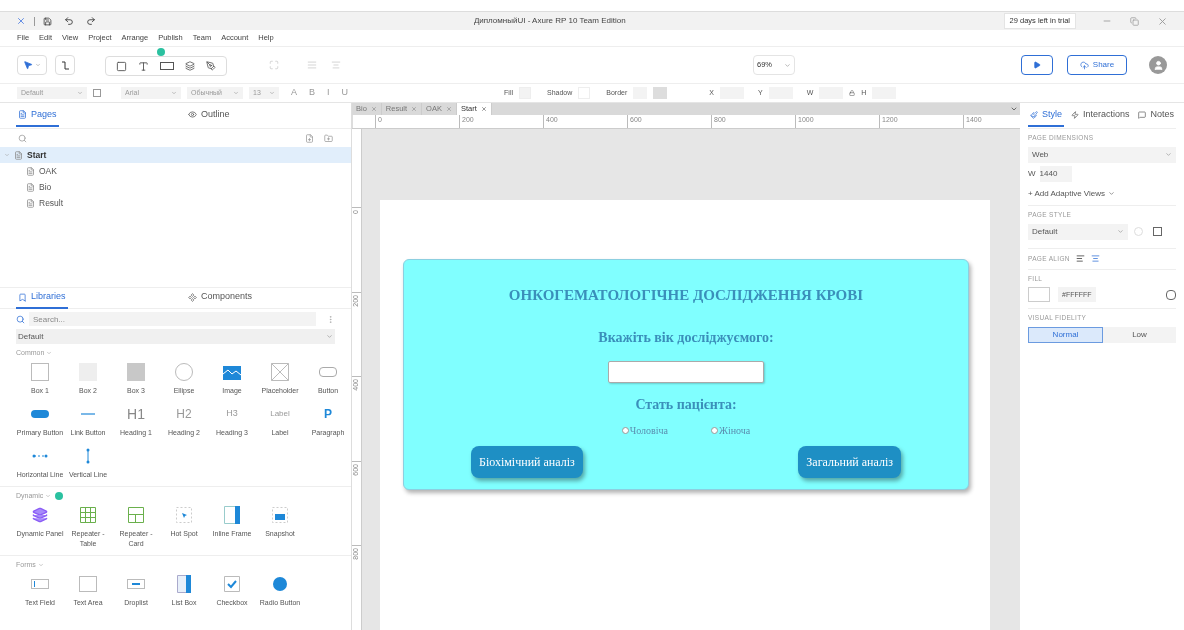 The image size is (1184, 630). I want to click on note-icon, so click(1142, 114).